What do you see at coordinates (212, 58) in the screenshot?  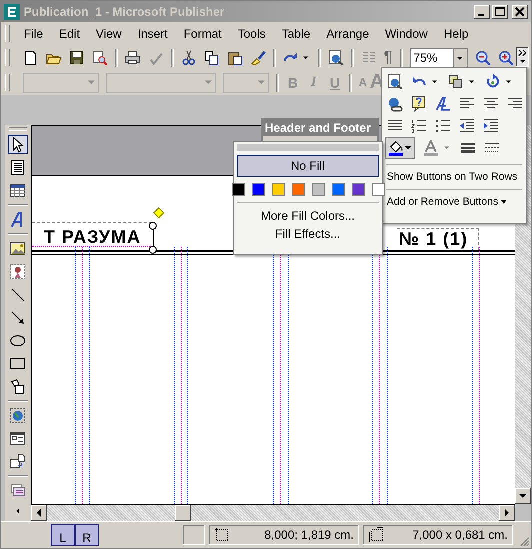 I see `copy-icon` at bounding box center [212, 58].